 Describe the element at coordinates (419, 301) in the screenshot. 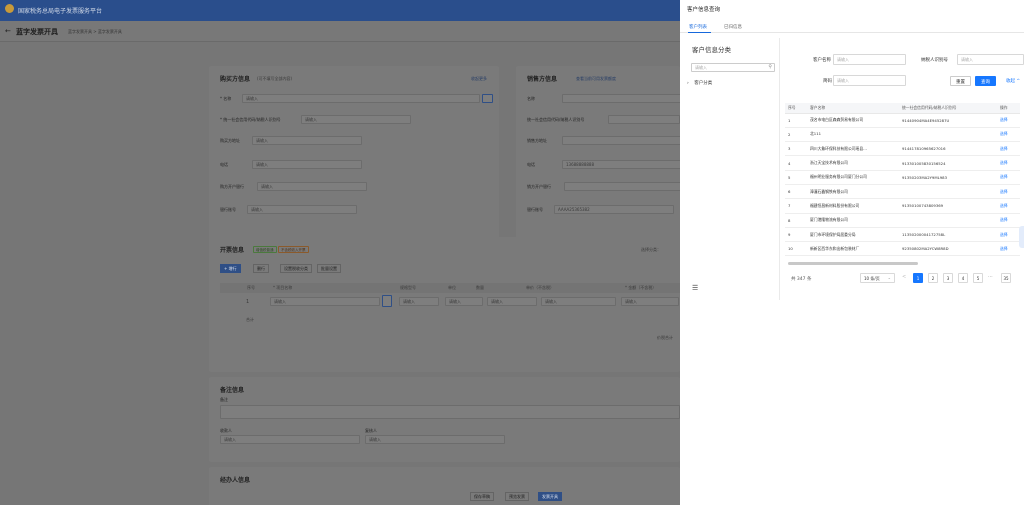

I see `item-spec-input: 请输入` at that location.